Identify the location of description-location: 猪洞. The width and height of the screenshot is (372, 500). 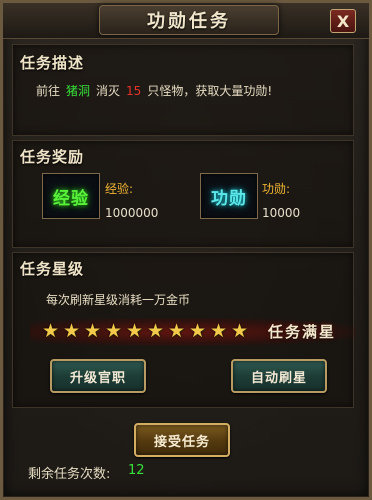
(78, 91).